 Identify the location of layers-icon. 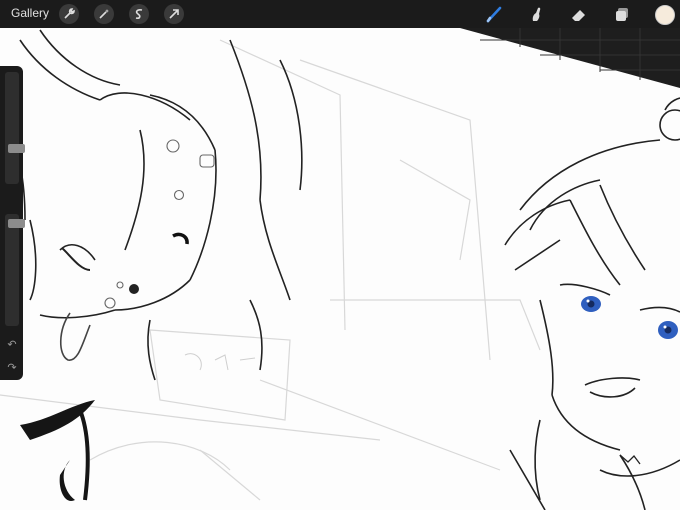
(622, 14).